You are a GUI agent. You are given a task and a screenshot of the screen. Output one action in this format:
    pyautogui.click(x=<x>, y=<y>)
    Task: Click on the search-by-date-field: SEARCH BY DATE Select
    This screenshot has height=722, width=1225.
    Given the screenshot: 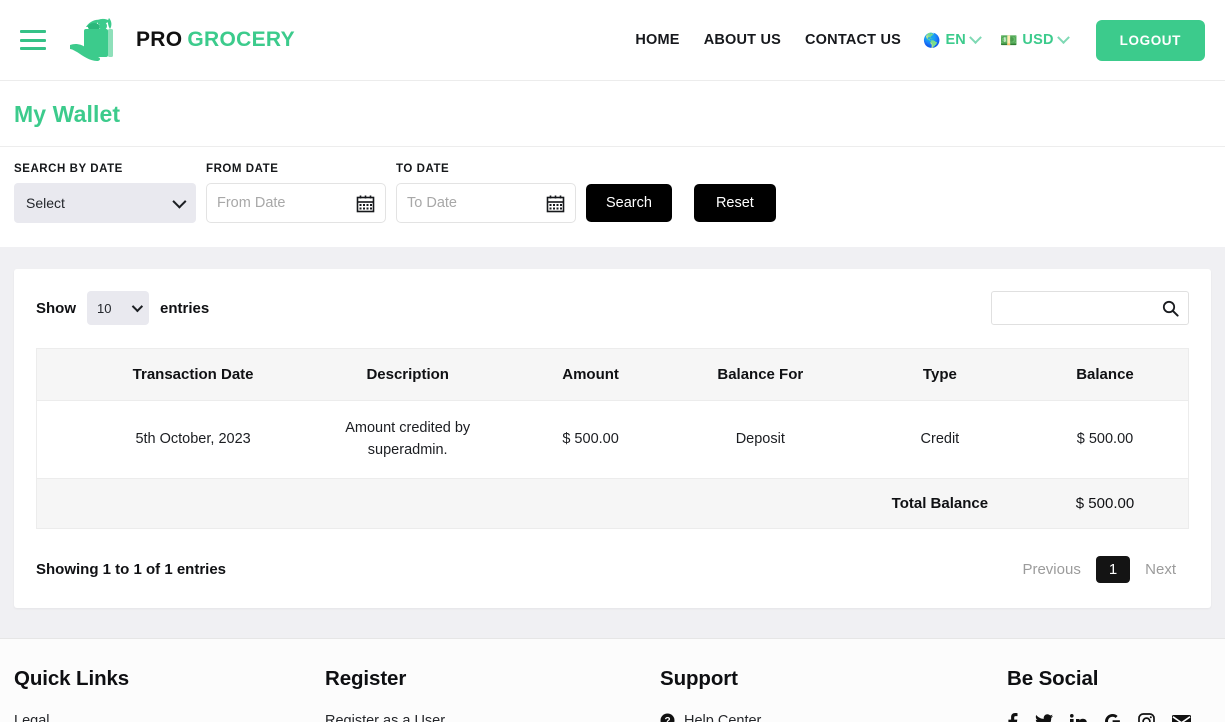 What is the action you would take?
    pyautogui.click(x=105, y=193)
    